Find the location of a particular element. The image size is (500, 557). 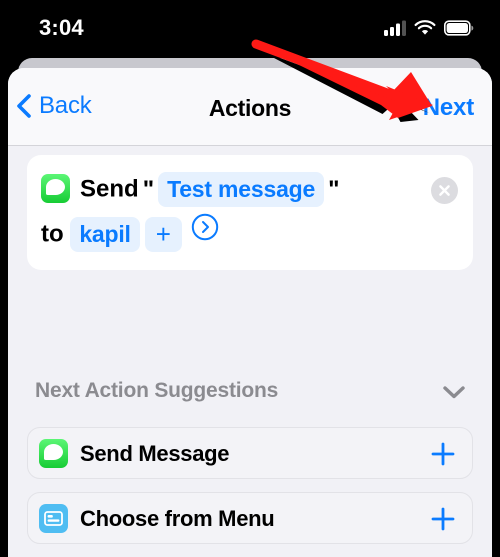

action-verb: Send is located at coordinates (109, 189).